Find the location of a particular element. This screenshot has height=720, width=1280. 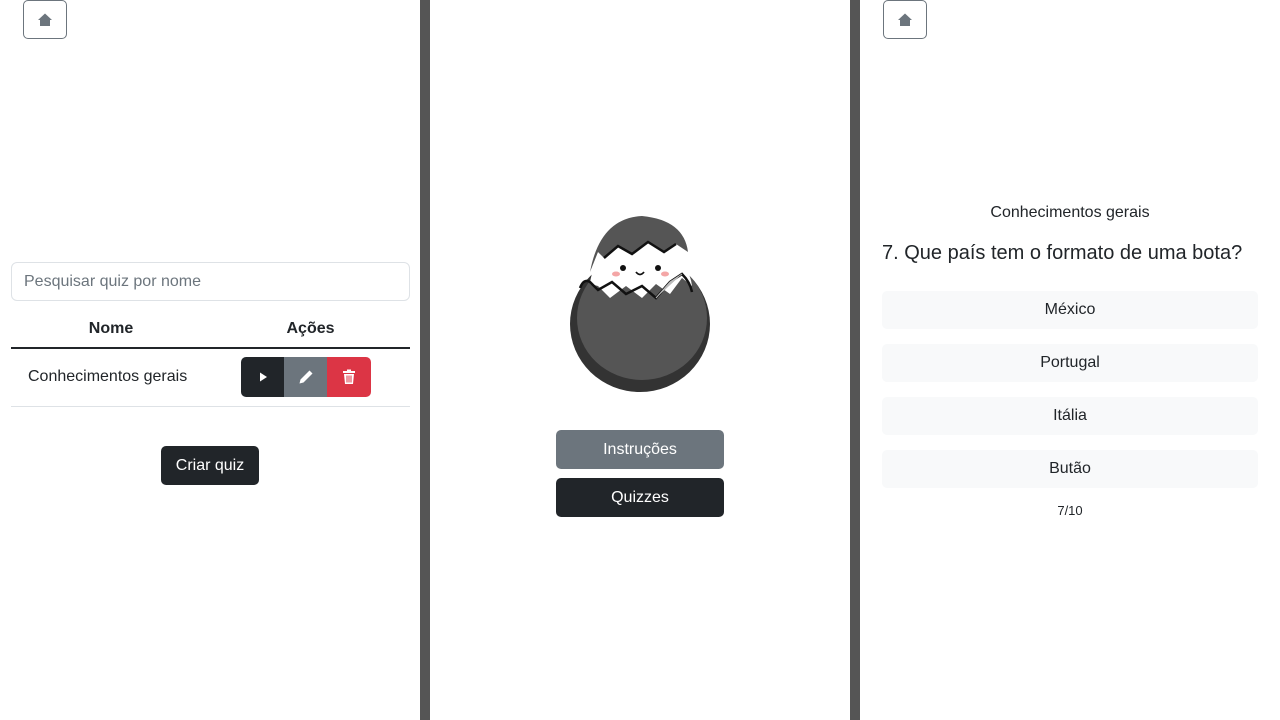

quiz-table: Nome Ações Conhecimentos gerais is located at coordinates (210, 358).